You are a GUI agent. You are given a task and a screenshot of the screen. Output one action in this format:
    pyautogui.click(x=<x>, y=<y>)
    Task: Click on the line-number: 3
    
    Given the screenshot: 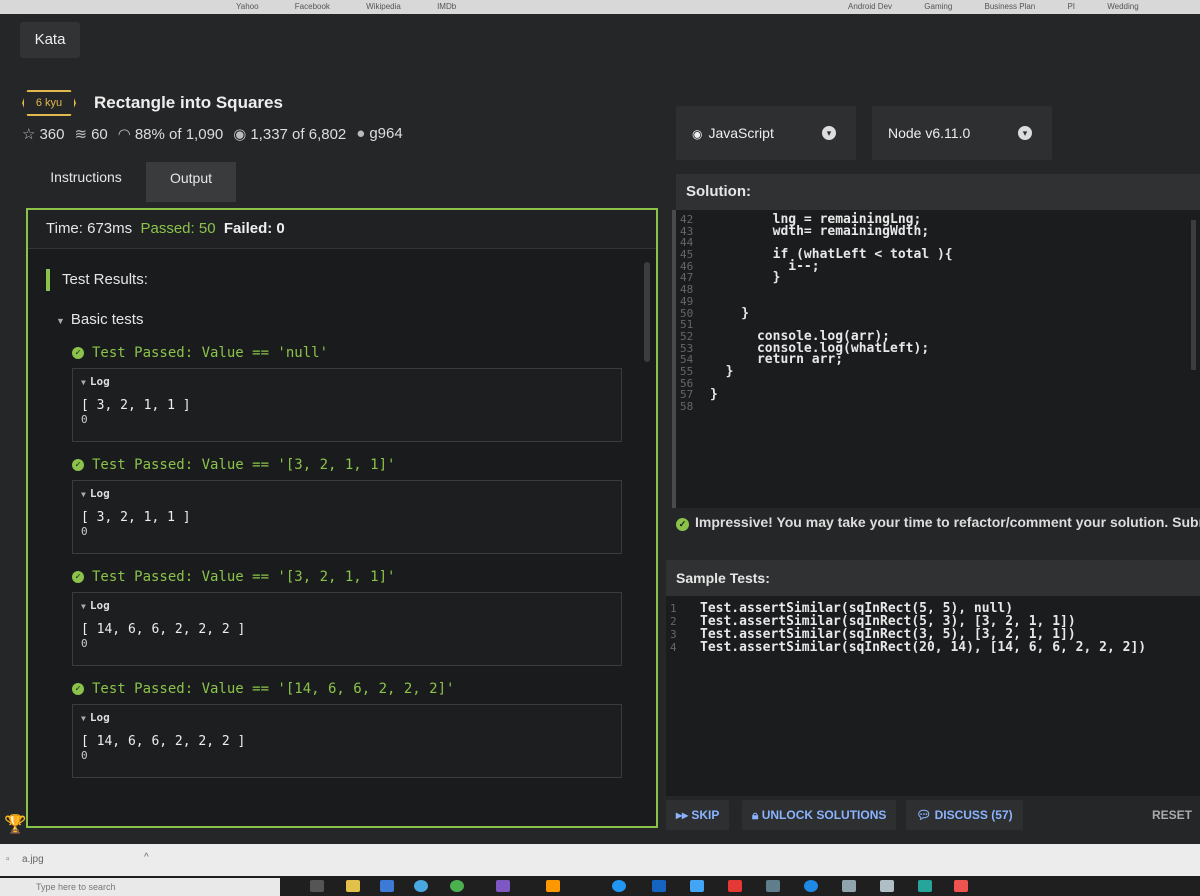 What is the action you would take?
    pyautogui.click(x=673, y=634)
    